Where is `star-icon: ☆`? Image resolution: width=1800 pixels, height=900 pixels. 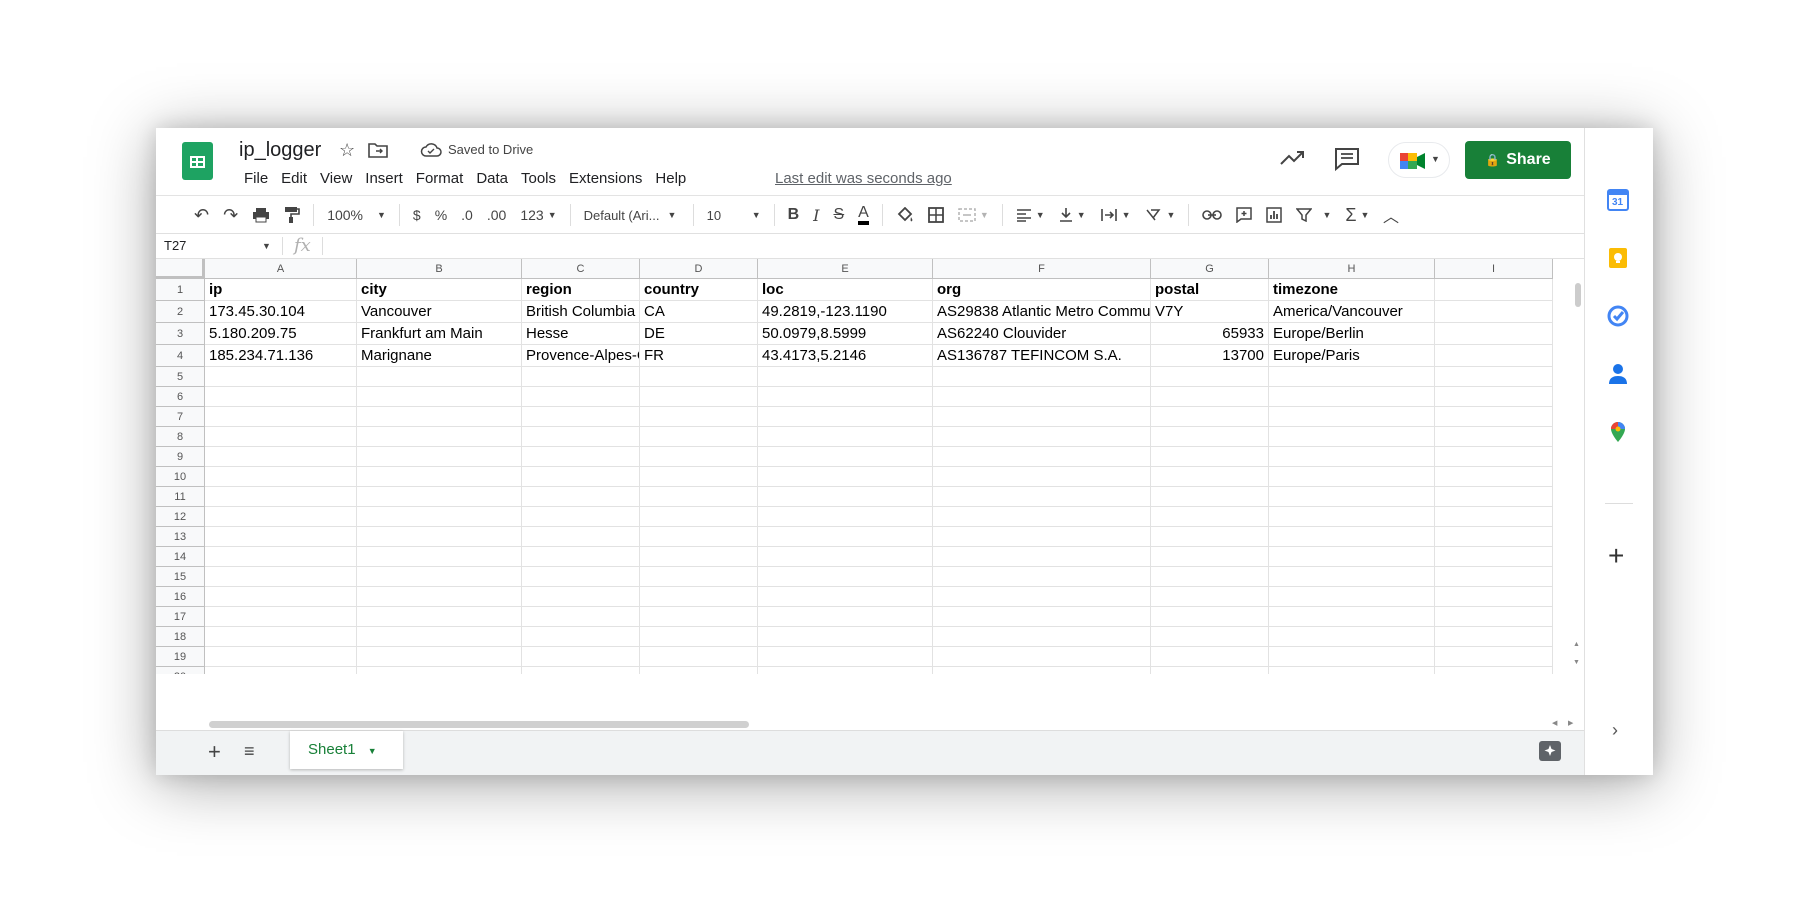 star-icon: ☆ is located at coordinates (347, 150).